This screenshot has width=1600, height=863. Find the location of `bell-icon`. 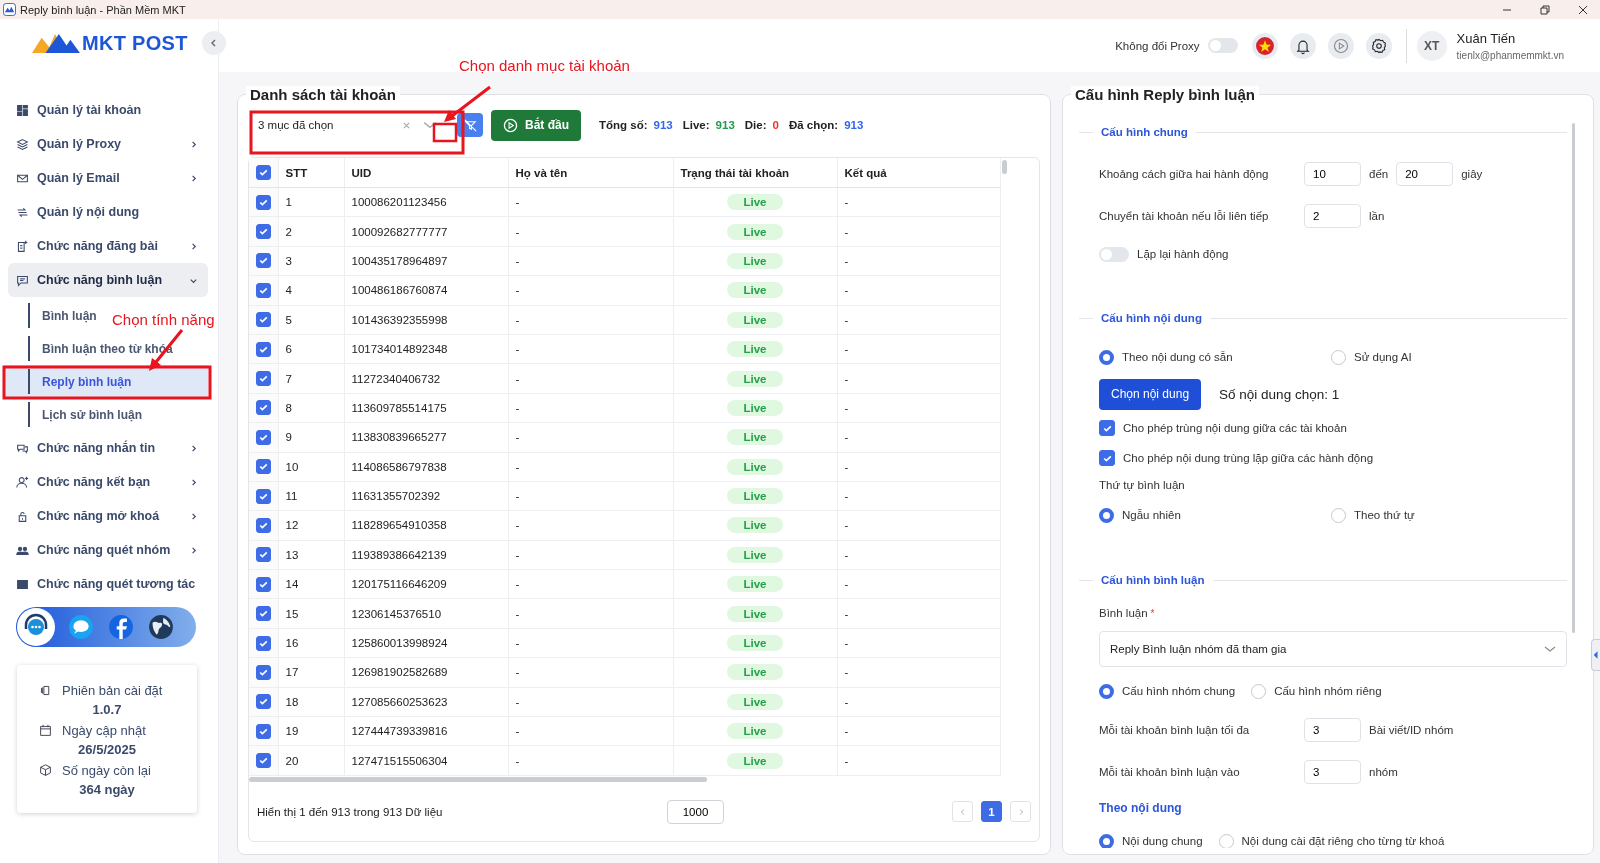

bell-icon is located at coordinates (1302, 45).